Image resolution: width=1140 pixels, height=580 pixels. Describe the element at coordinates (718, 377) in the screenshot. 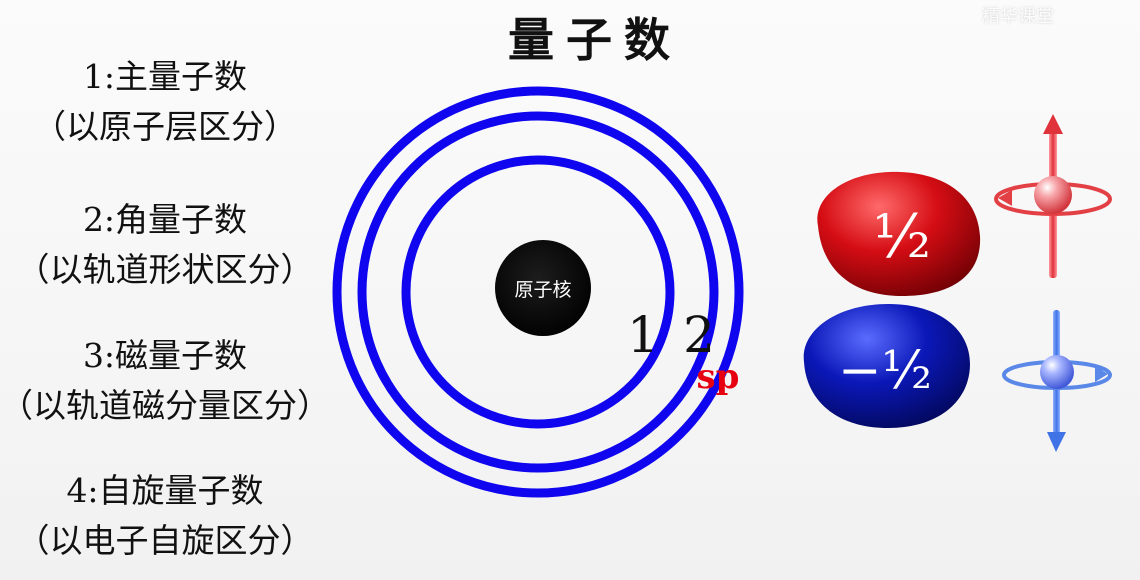

I see `subshell-label: sp` at that location.